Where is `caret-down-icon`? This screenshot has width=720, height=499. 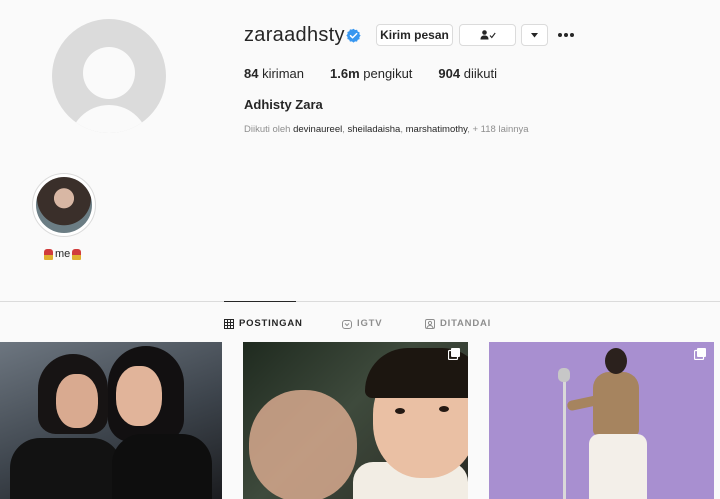 caret-down-icon is located at coordinates (534, 34).